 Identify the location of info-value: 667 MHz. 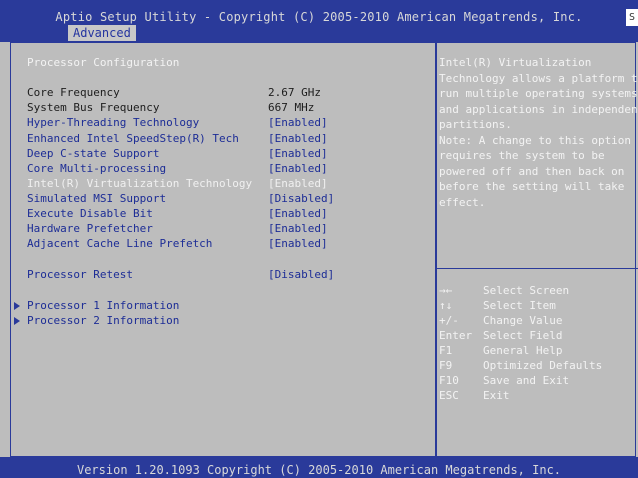
(291, 107).